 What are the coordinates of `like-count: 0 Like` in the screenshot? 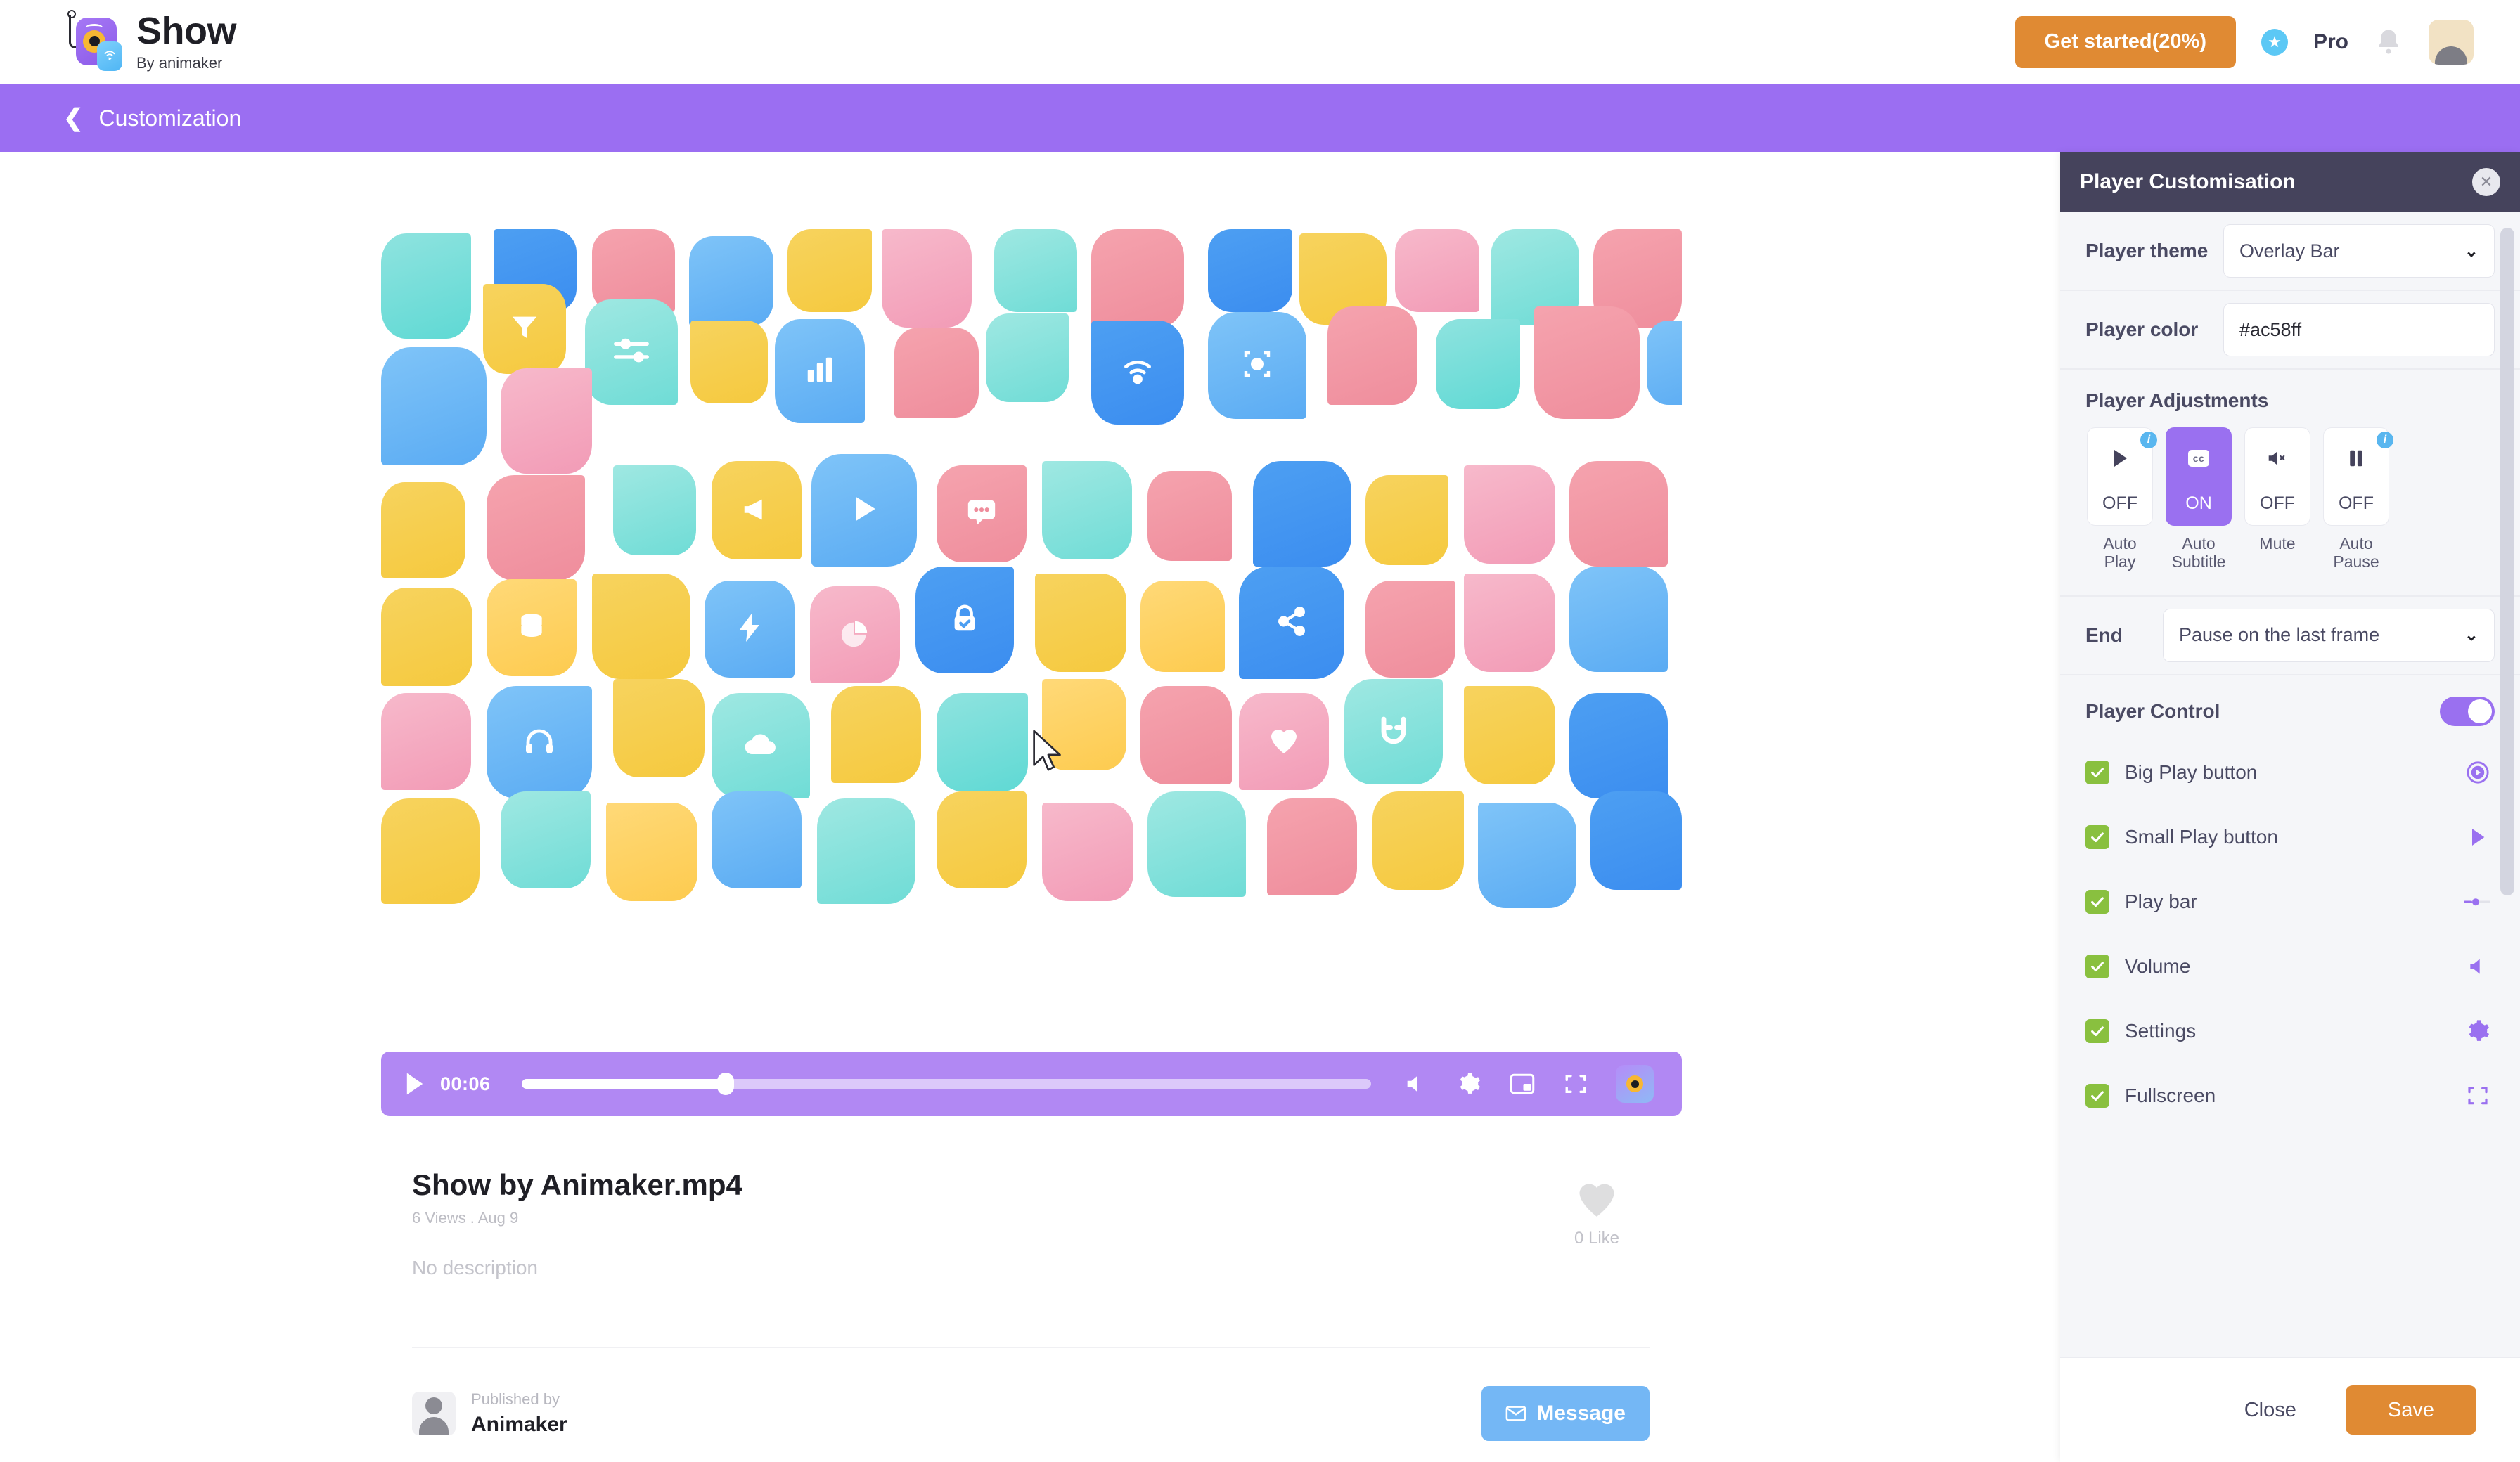 It's located at (1597, 1238).